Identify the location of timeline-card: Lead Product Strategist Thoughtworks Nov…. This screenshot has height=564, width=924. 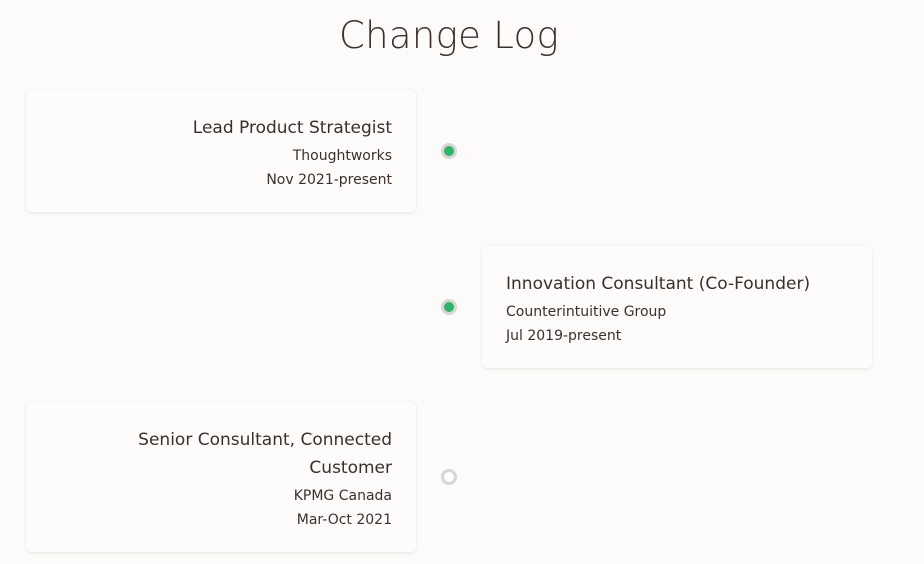
(221, 151).